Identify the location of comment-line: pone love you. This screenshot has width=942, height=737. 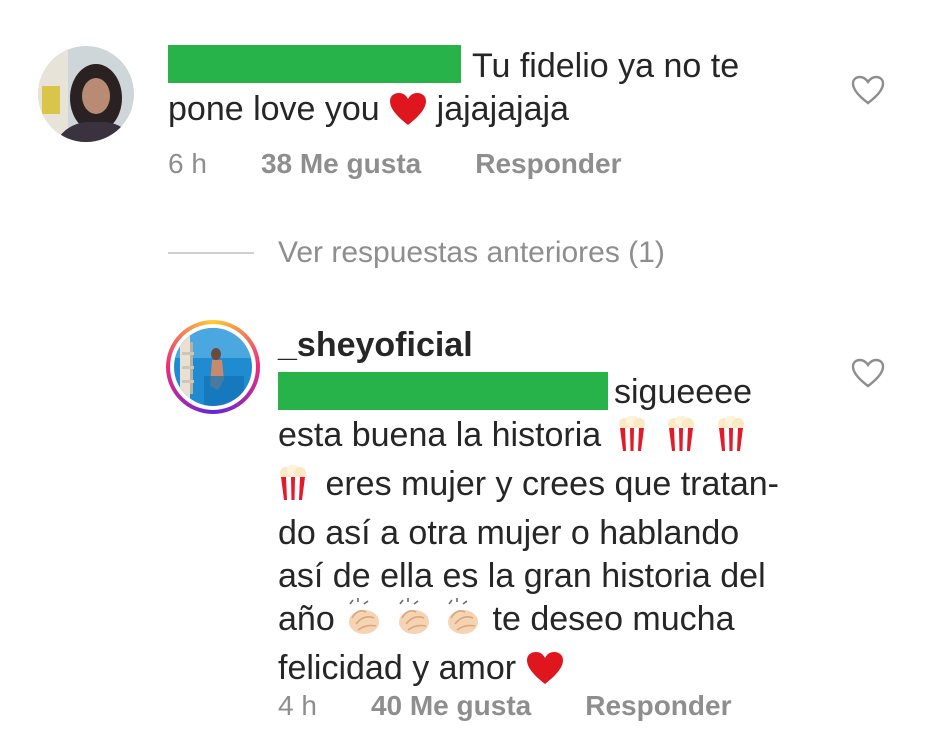
(274, 109).